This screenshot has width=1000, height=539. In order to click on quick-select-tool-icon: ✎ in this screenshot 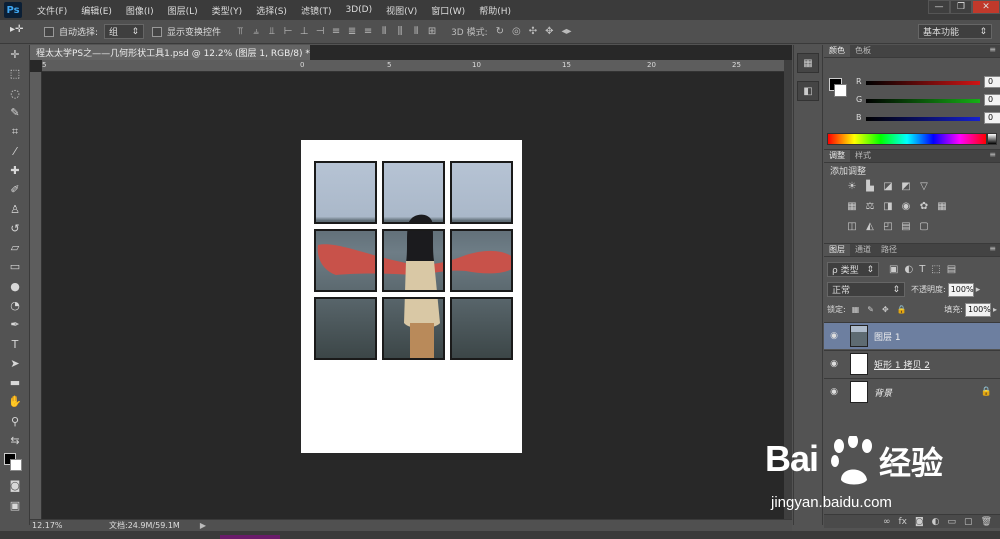, I will do `click(15, 112)`.